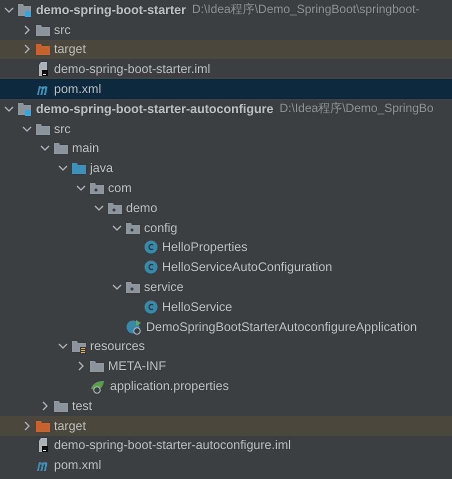  I want to click on module-path: D:\Idea程序\Demo_SpringBo, so click(357, 109).